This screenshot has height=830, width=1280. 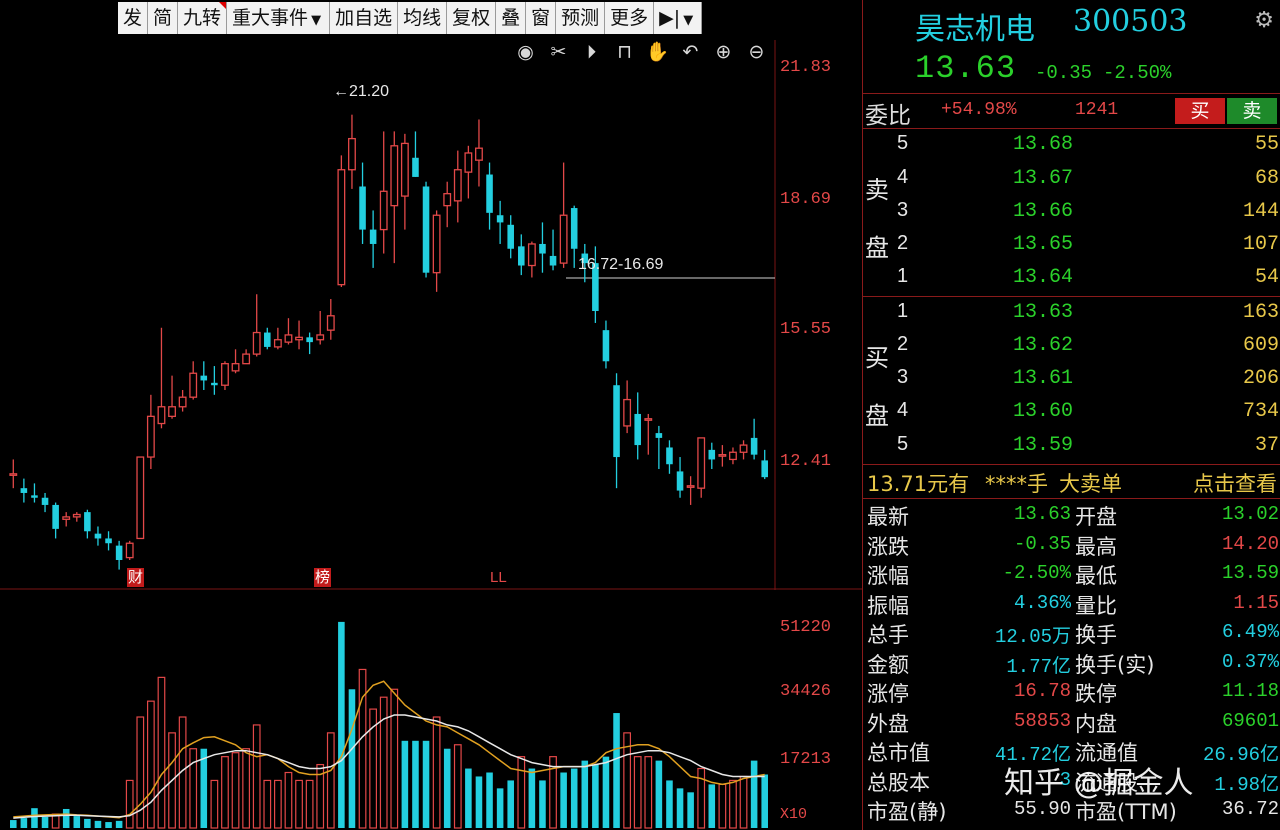 What do you see at coordinates (621, 264) in the screenshot?
I see `gap-annotation: 16.72-16.69` at bounding box center [621, 264].